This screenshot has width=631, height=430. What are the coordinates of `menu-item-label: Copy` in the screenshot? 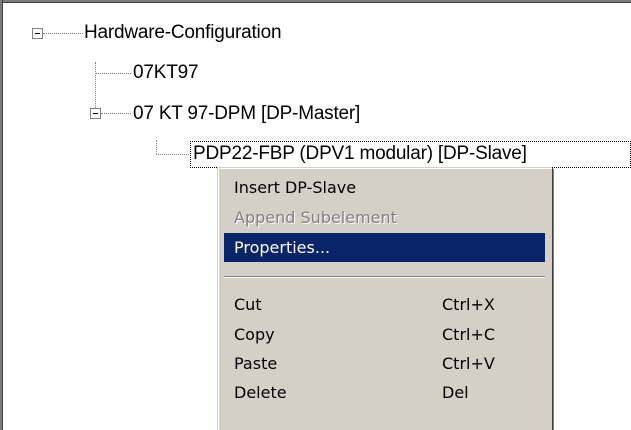 It's located at (254, 334).